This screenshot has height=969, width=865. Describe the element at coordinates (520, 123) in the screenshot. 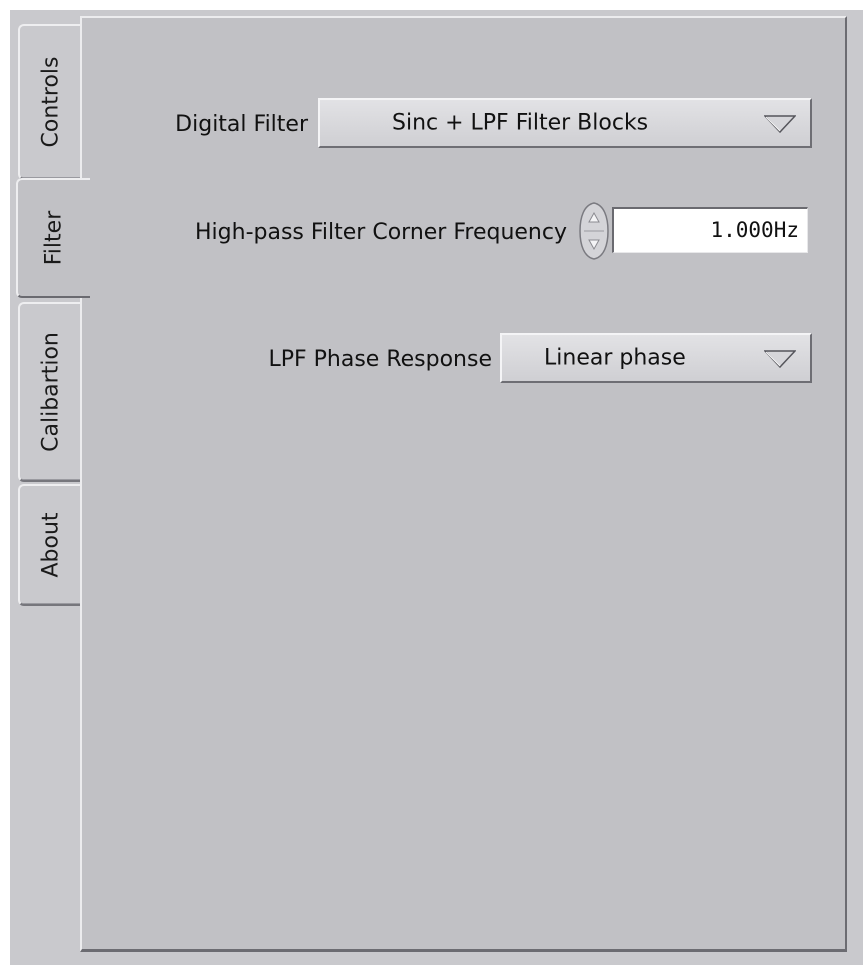

I see `digital-filter-value: Sinc + LPF Filter Blocks` at that location.